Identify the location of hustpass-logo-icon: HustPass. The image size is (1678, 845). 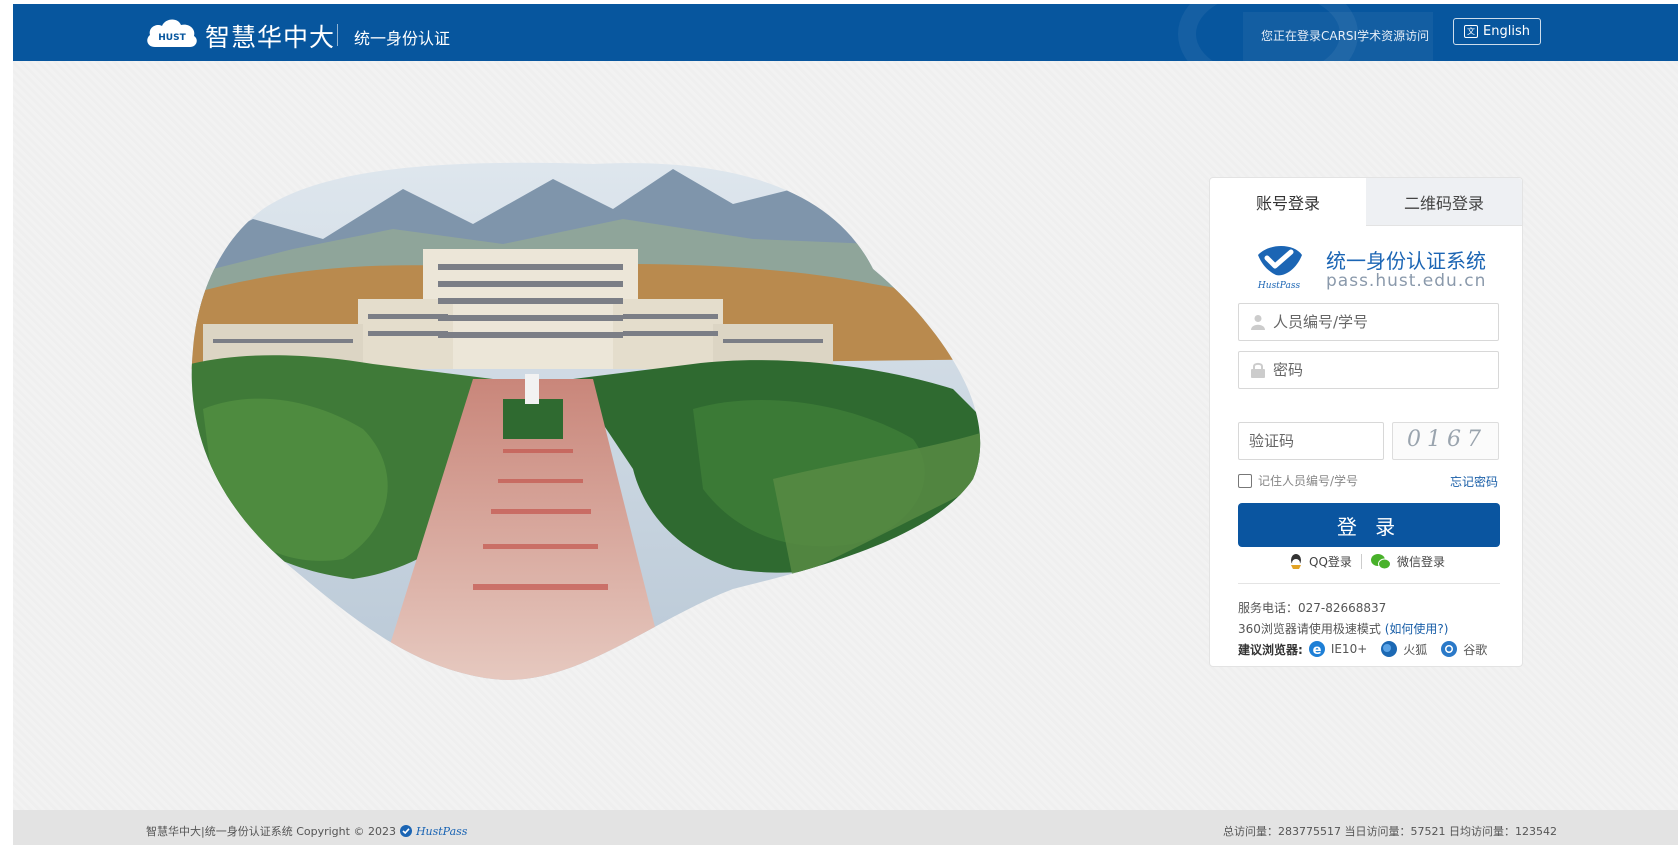
(1279, 268).